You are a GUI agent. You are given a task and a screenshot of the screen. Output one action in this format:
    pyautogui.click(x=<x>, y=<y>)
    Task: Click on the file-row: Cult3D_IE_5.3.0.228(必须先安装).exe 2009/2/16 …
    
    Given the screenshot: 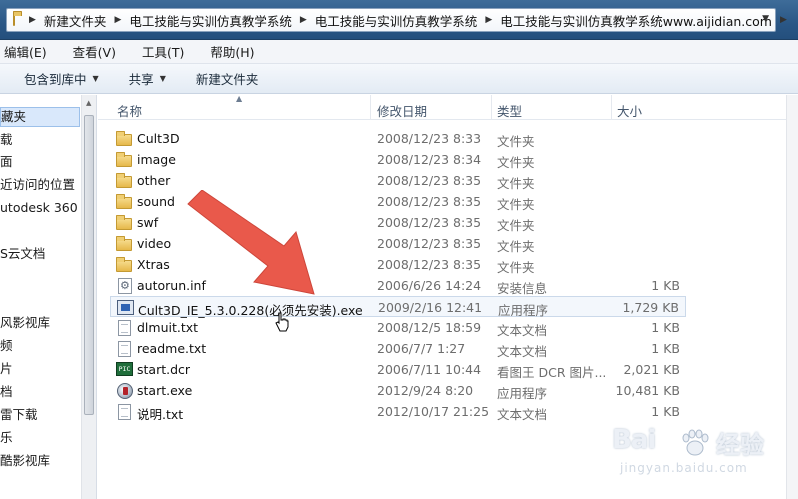 What is the action you would take?
    pyautogui.click(x=398, y=307)
    